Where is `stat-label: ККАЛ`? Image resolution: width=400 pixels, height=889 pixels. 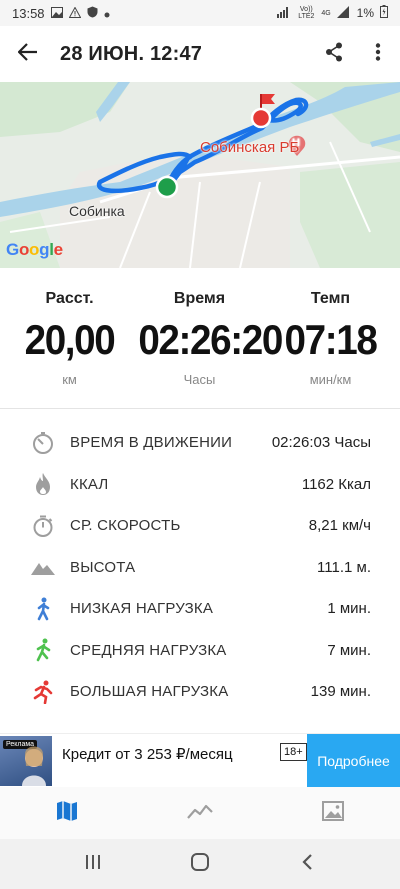
stat-label: ККАЛ is located at coordinates (89, 484).